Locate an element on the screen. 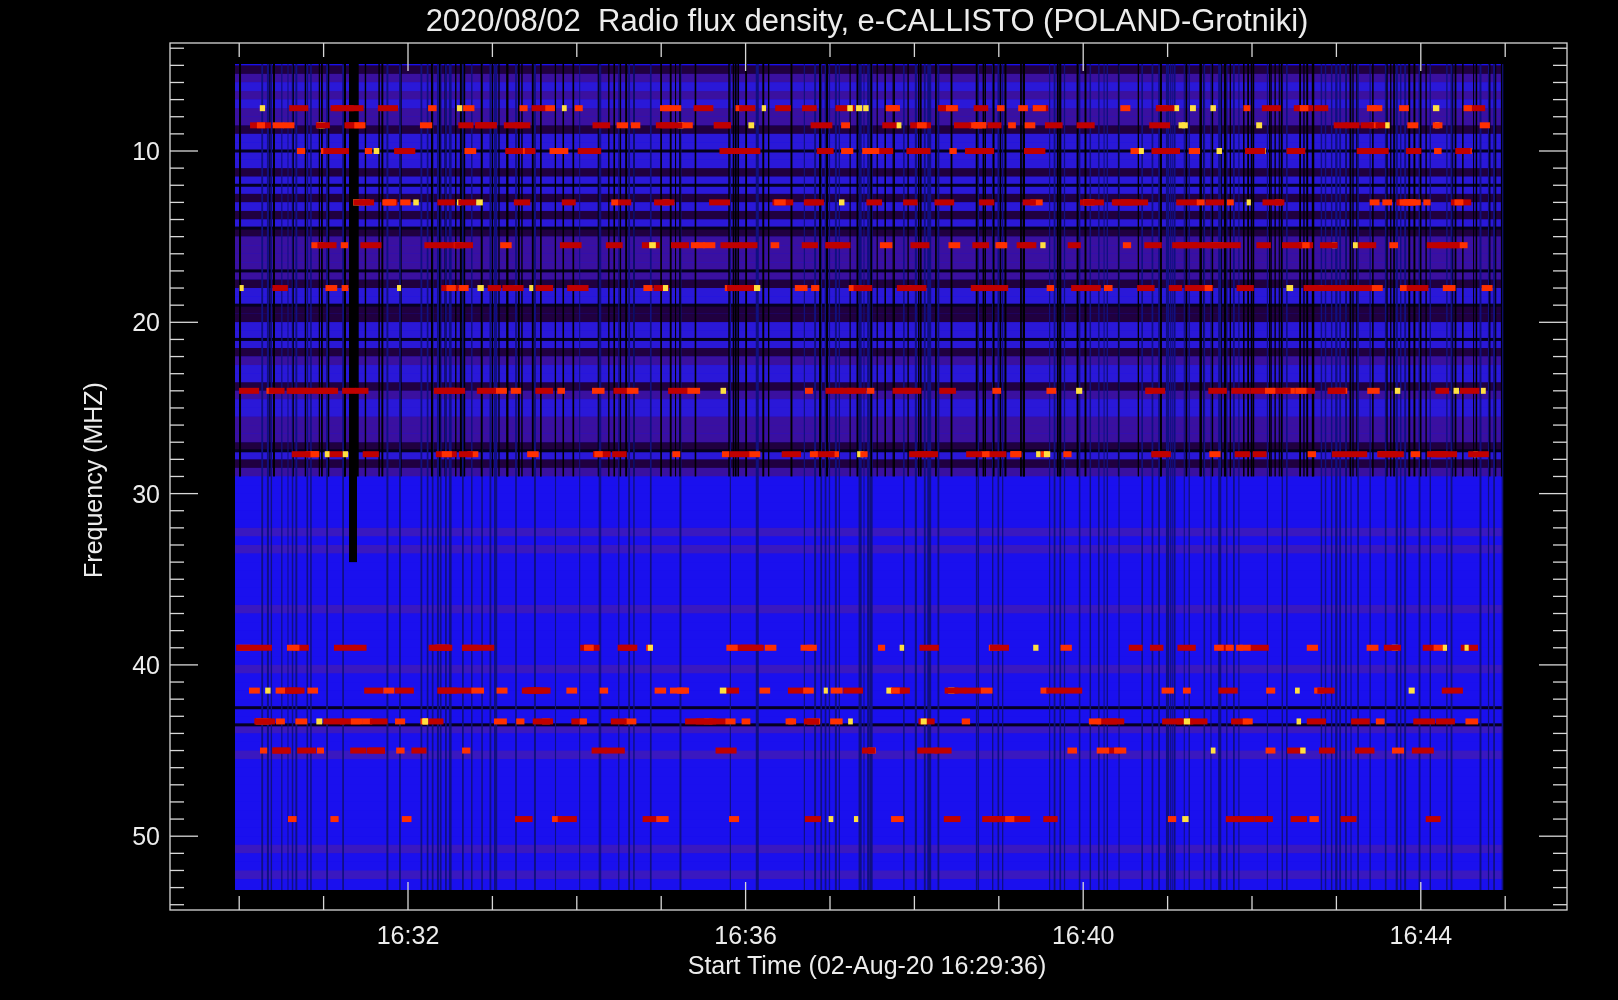 This screenshot has height=1000, width=1618. plot-title: 2020/08/02 Radio flux density, e-CALLISTO (POLAND-Grotniki) is located at coordinates (867, 20).